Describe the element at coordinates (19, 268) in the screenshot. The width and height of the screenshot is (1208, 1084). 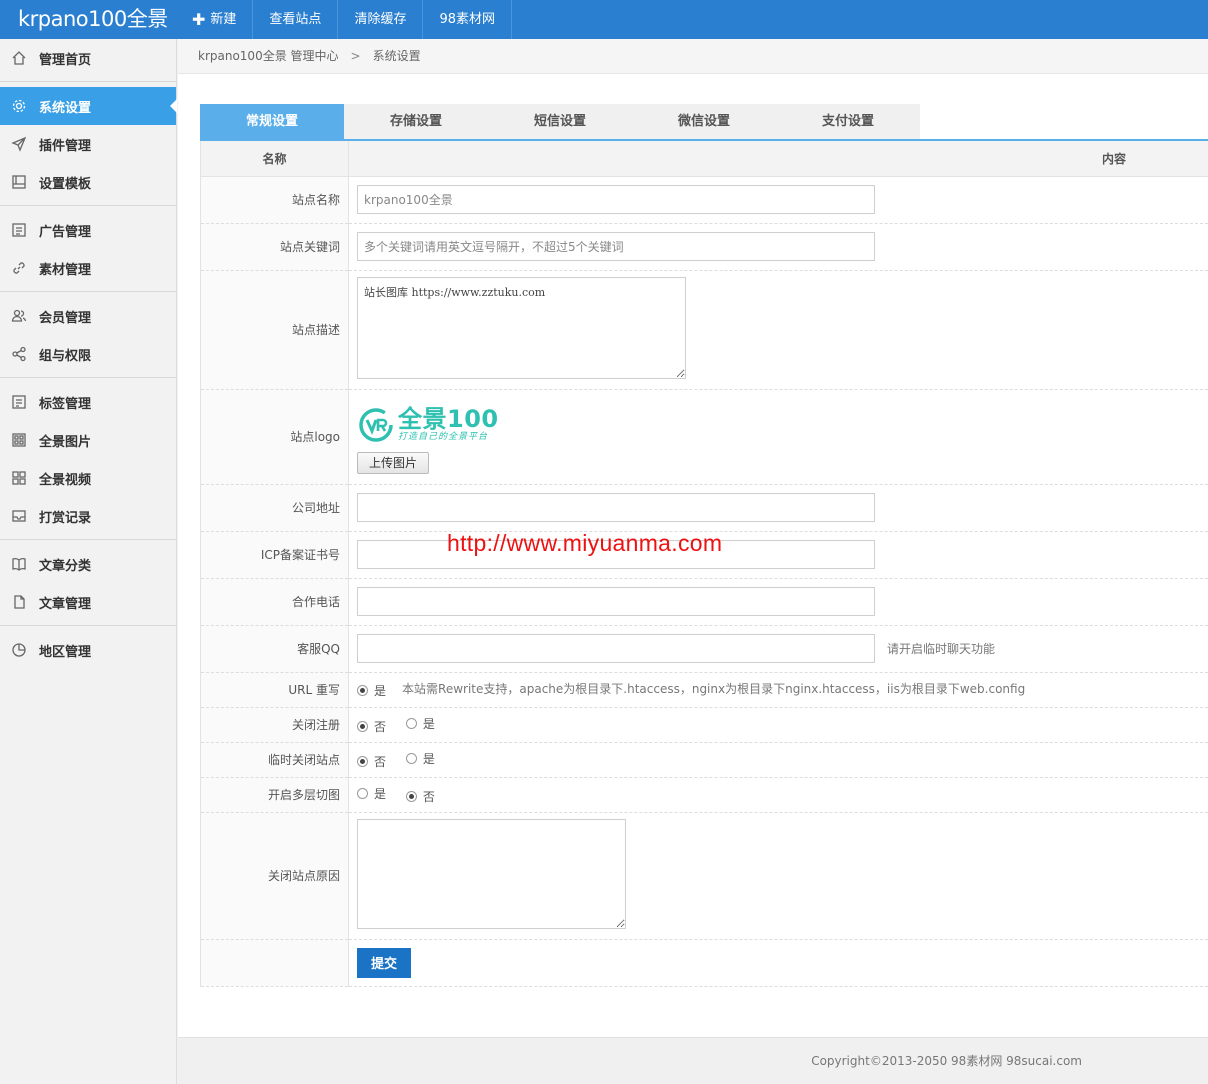
I see `link-icon` at that location.